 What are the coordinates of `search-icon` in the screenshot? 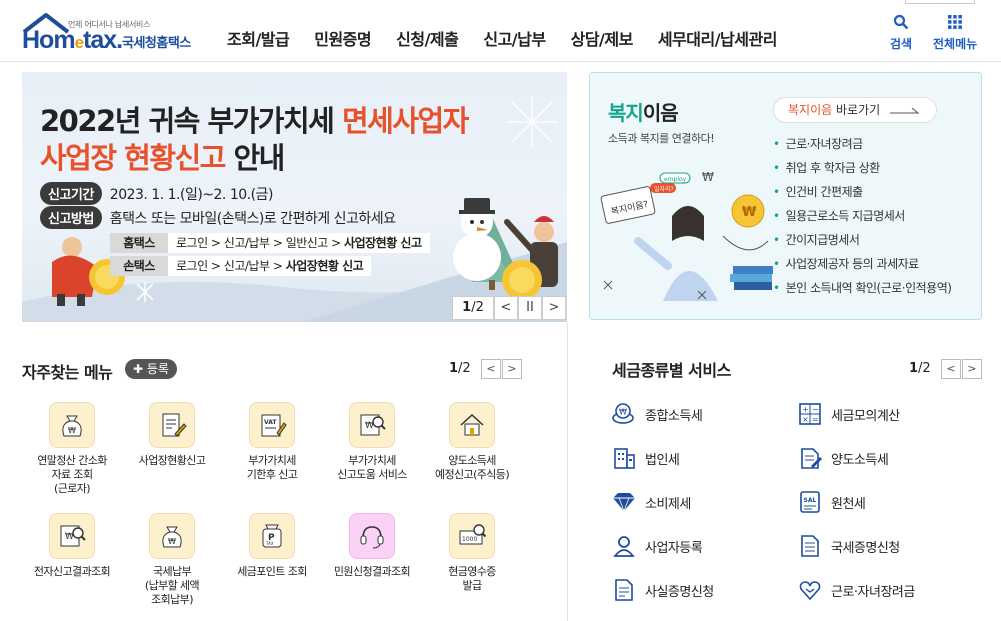 It's located at (901, 22).